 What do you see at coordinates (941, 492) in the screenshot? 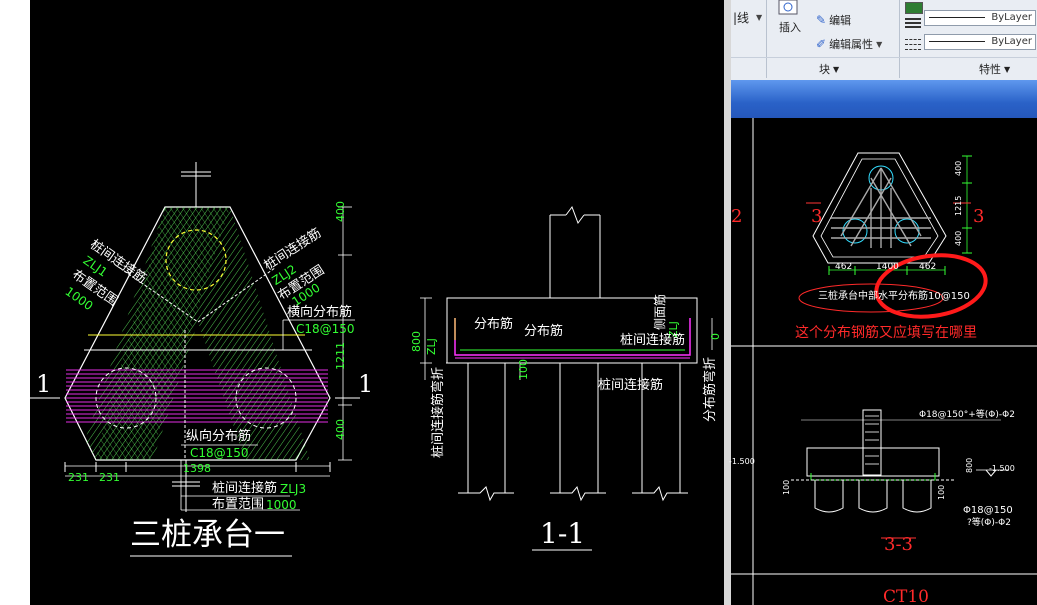
I see `section-dim-100-b: 100` at bounding box center [941, 492].